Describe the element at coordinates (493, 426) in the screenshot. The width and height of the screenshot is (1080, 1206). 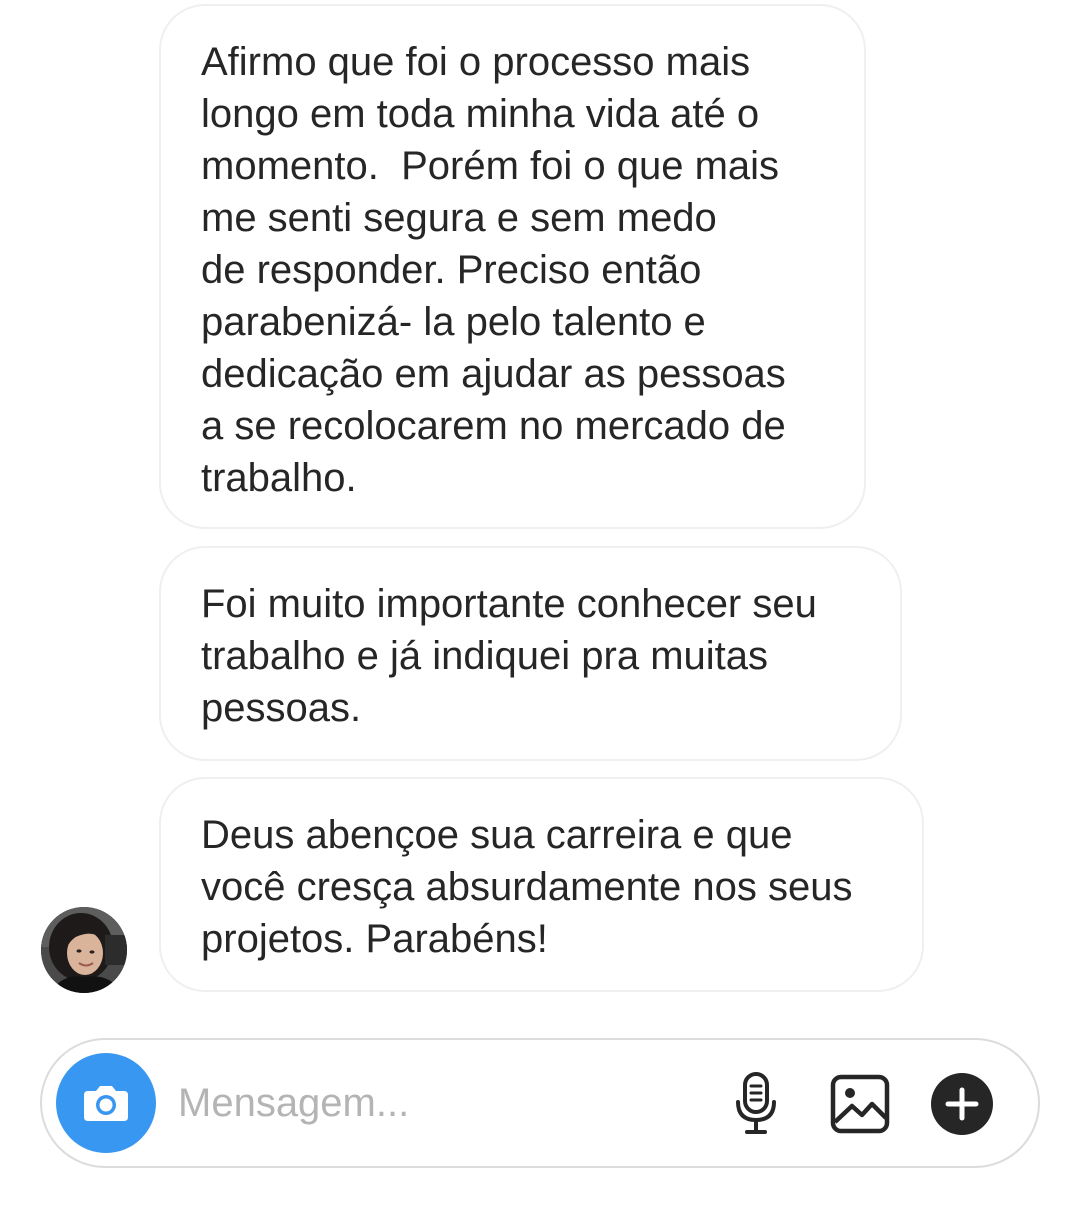
I see `message-line: a se recolocarem no mercado de` at that location.